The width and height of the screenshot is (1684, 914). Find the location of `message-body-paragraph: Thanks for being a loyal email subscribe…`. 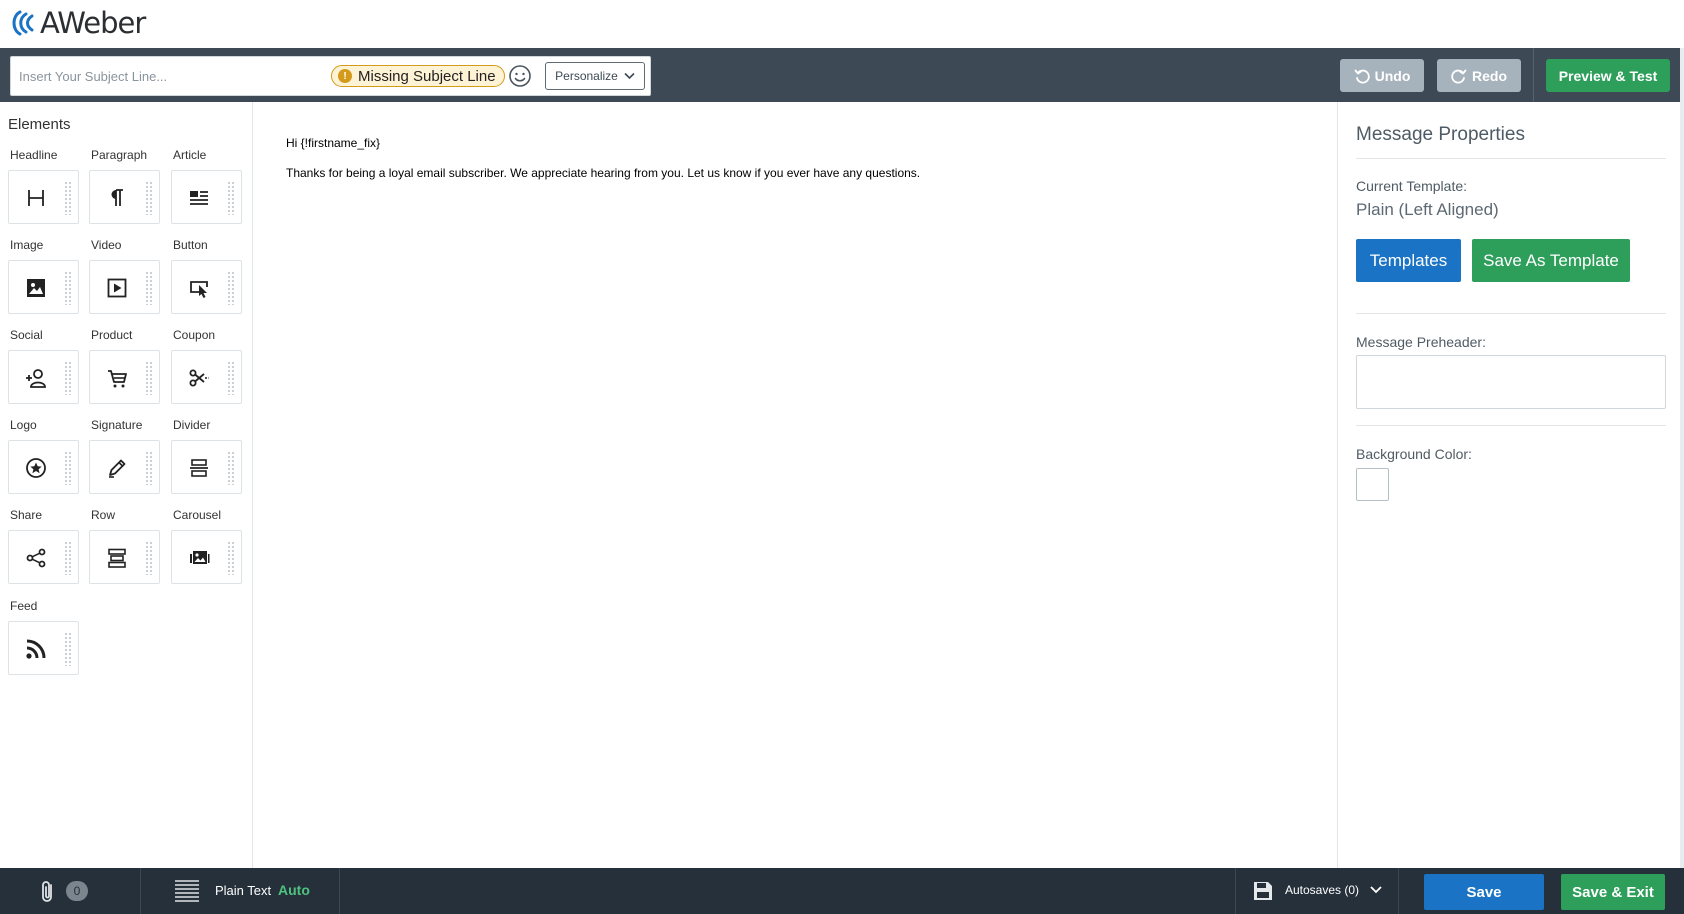

message-body-paragraph: Thanks for being a loyal email subscribe… is located at coordinates (611, 173).